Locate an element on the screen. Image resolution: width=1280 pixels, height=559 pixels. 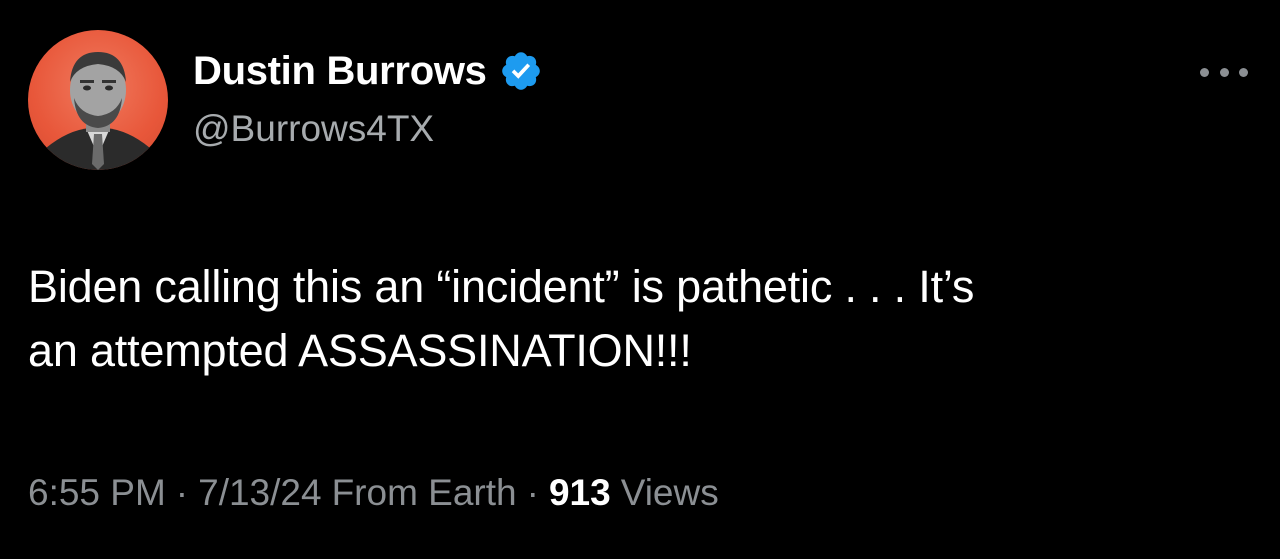
author-name-row: Dustin Burrows is located at coordinates (368, 71).